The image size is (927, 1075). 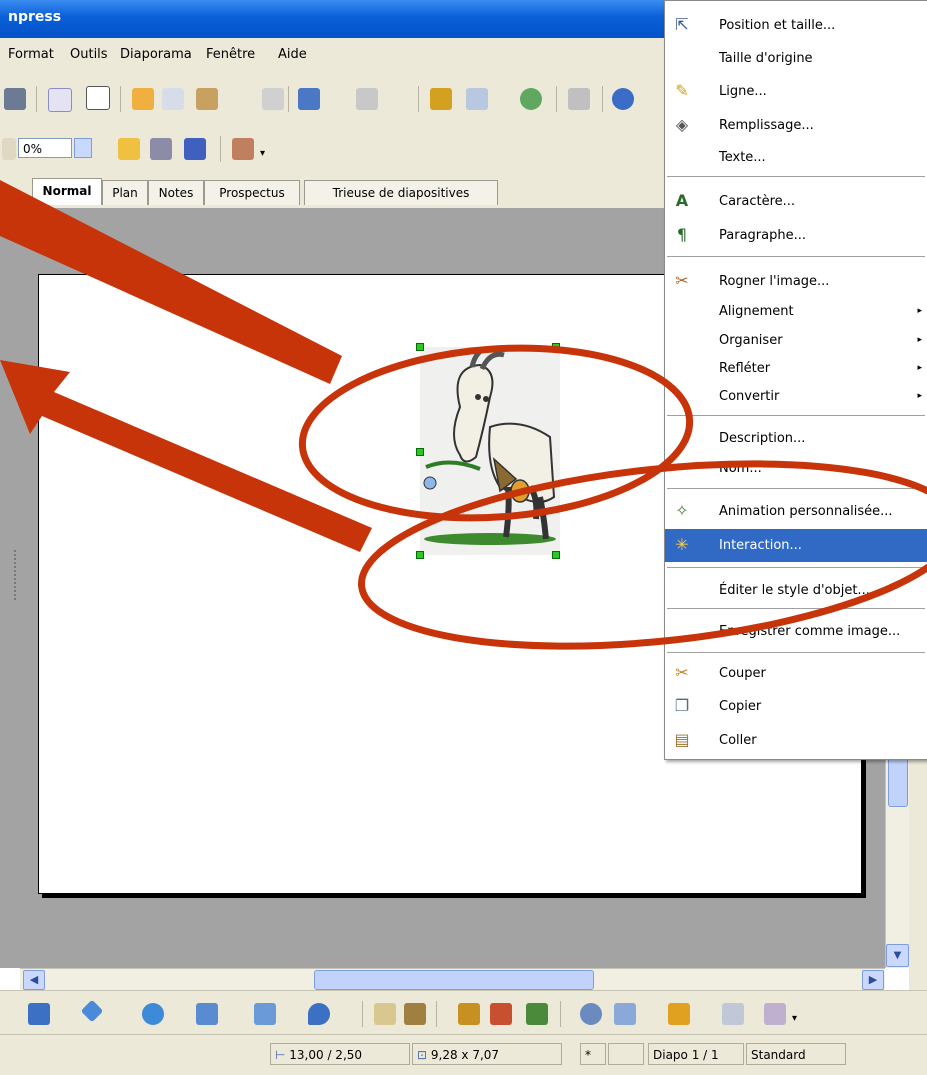 What do you see at coordinates (642, 555) in the screenshot?
I see `annotation-ellipse-menu` at bounding box center [642, 555].